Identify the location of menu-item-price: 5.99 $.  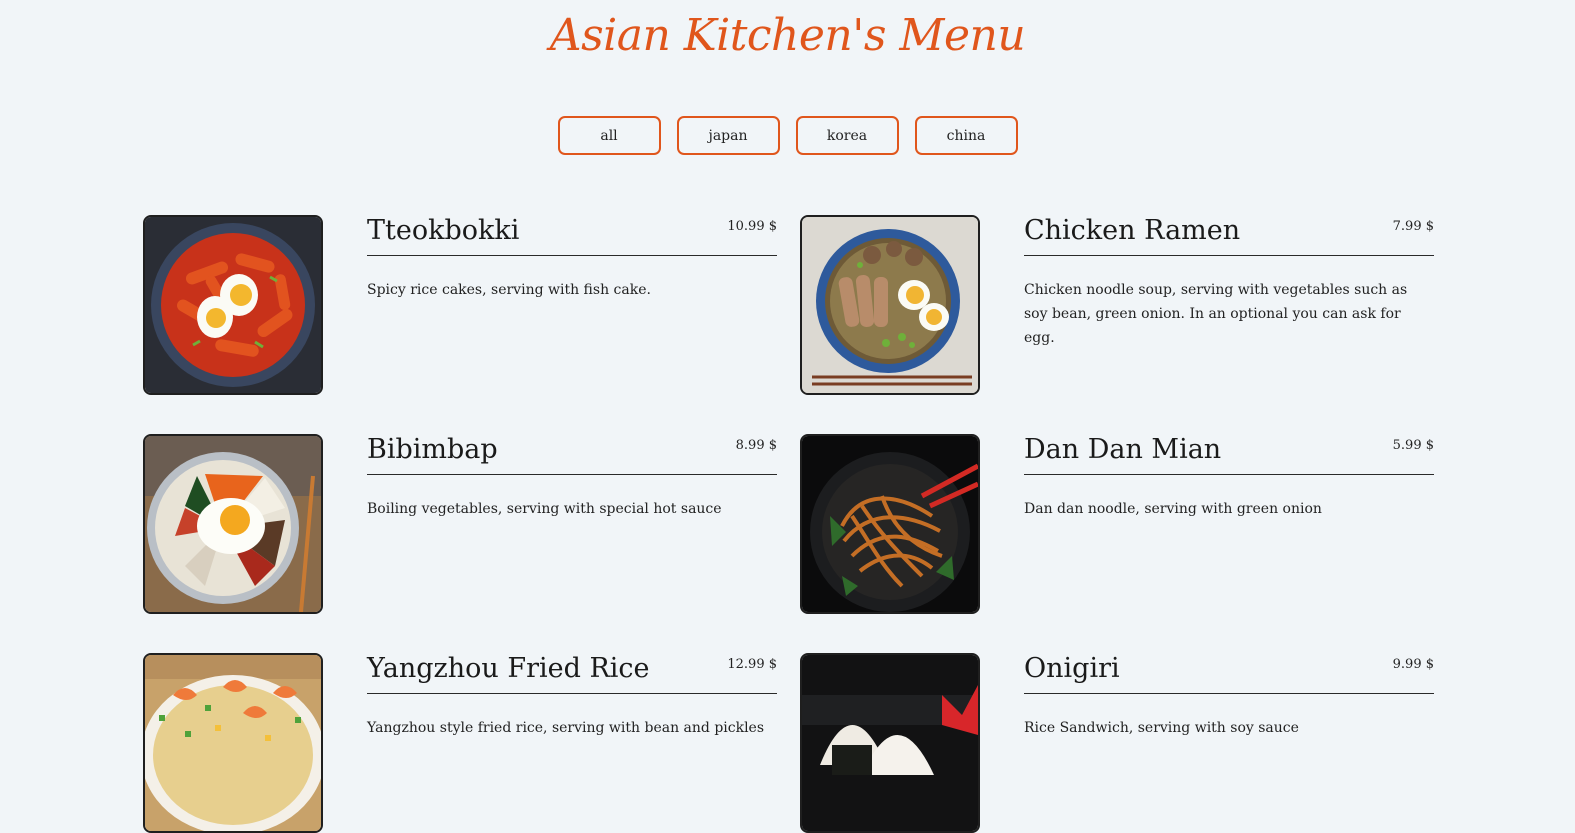
(1413, 445).